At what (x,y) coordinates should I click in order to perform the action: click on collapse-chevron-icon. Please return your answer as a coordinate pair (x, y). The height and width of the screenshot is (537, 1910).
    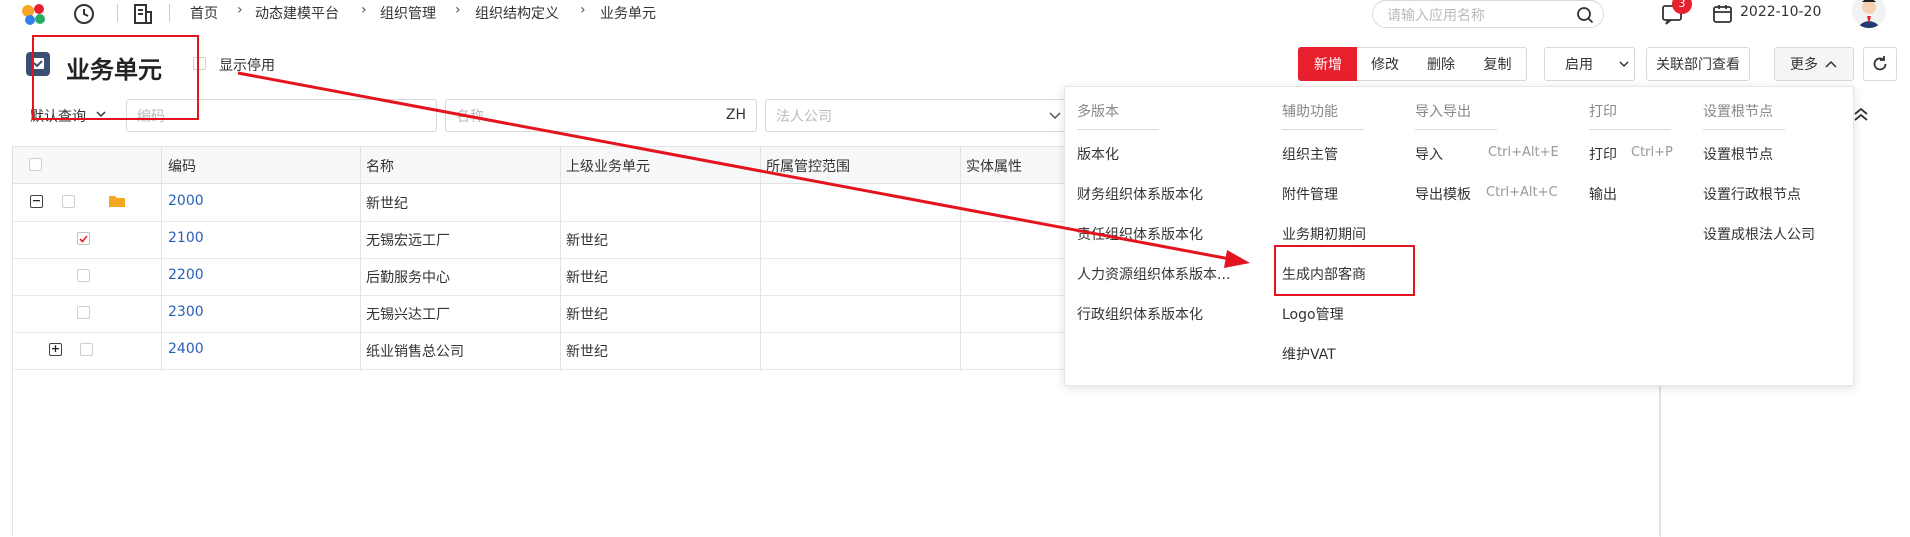
    Looking at the image, I should click on (1861, 114).